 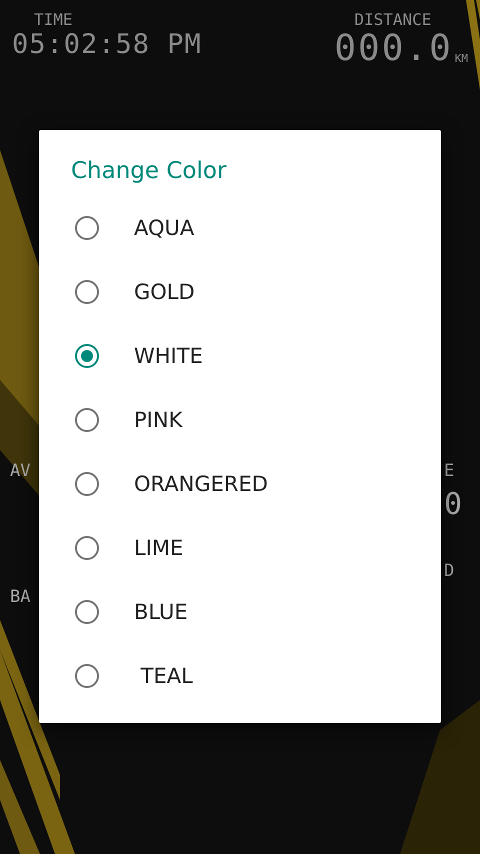 I want to click on dashboard-label: 0, so click(x=453, y=505).